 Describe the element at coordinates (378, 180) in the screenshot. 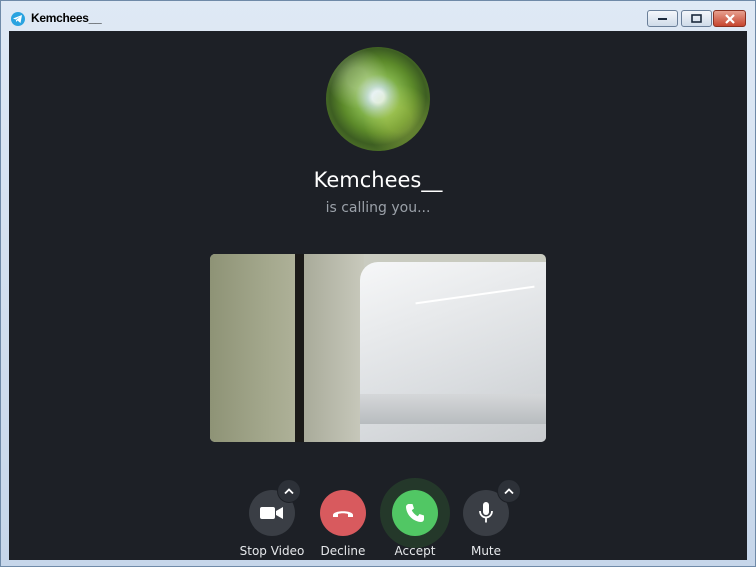

I see `caller-name: Kemchees__` at that location.